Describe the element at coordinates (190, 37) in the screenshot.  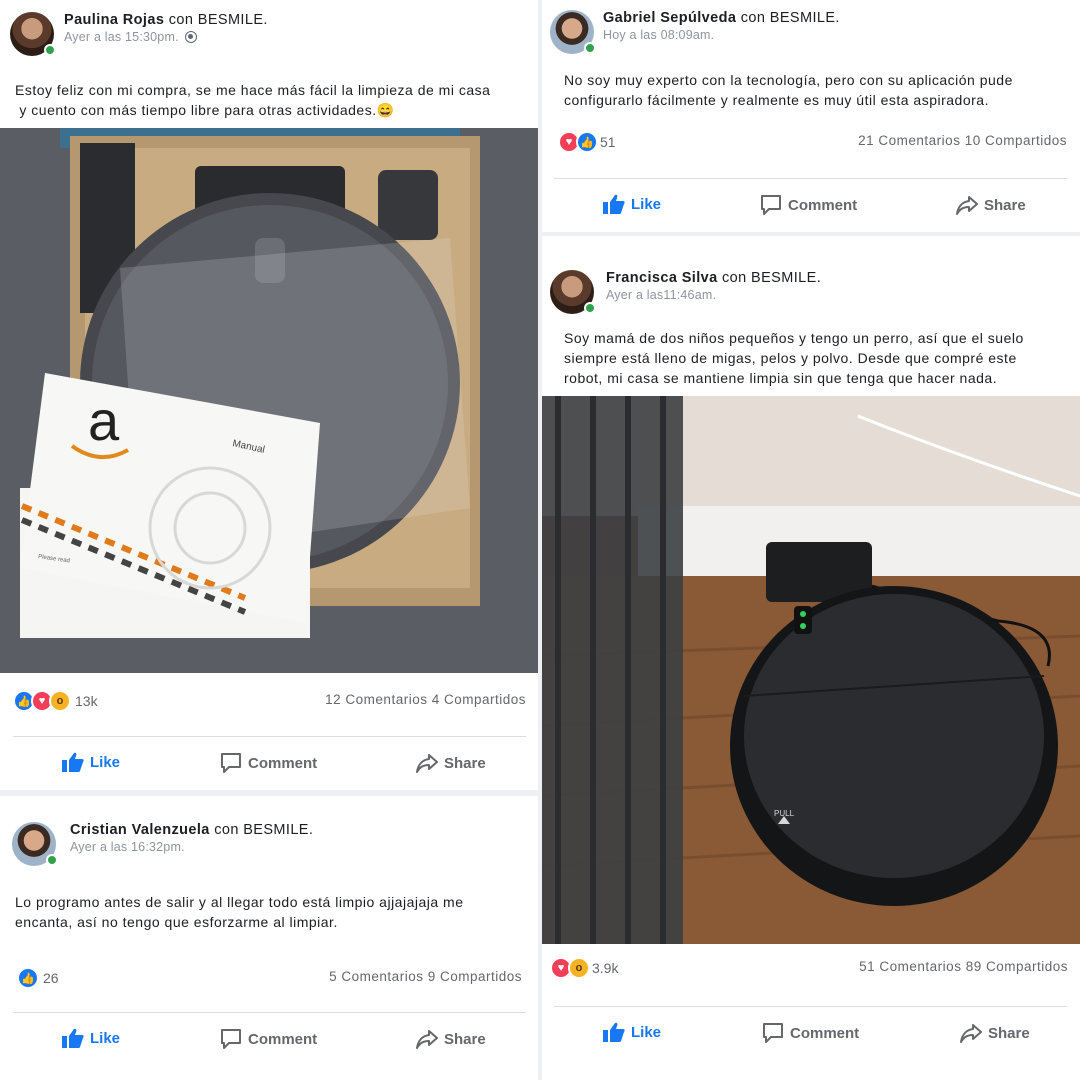
I see `globe-icon` at that location.